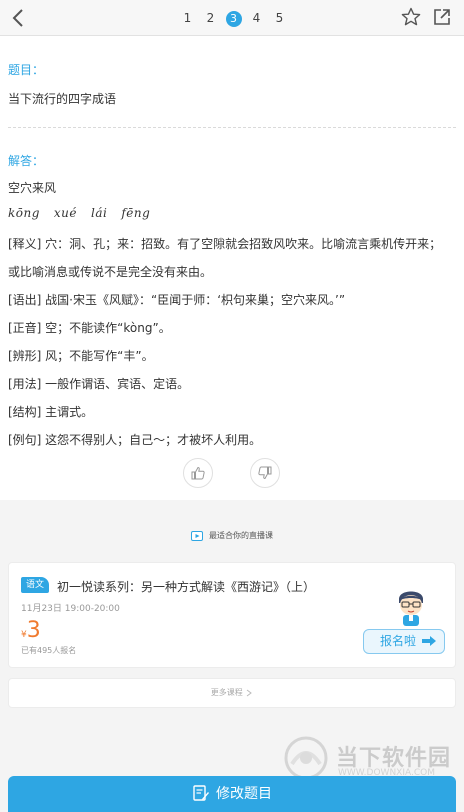 Image resolution: width=464 pixels, height=812 pixels. Describe the element at coordinates (26, 161) in the screenshot. I see `answer-label: 解答：` at that location.